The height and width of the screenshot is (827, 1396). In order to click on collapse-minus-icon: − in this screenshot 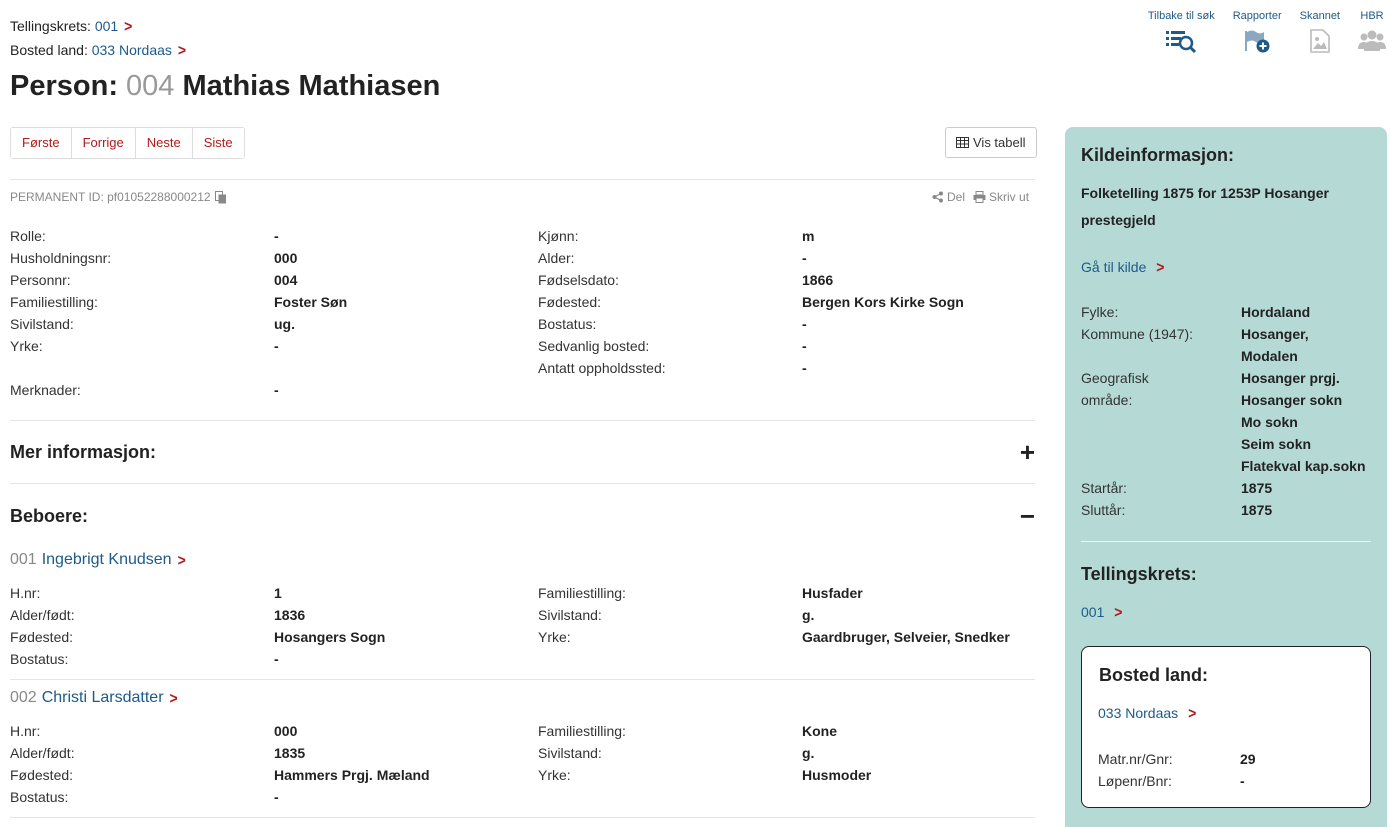, I will do `click(1027, 516)`.